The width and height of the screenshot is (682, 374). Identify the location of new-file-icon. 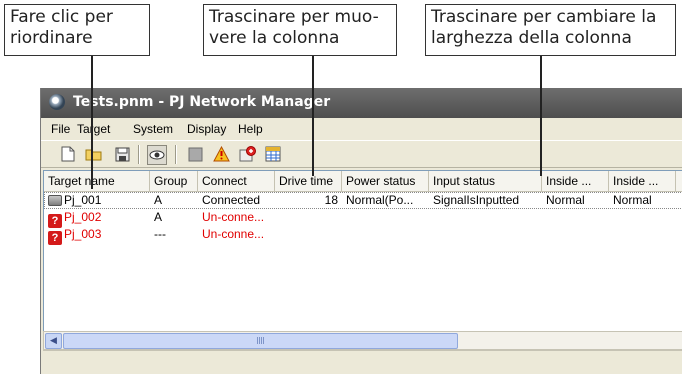
(68, 154).